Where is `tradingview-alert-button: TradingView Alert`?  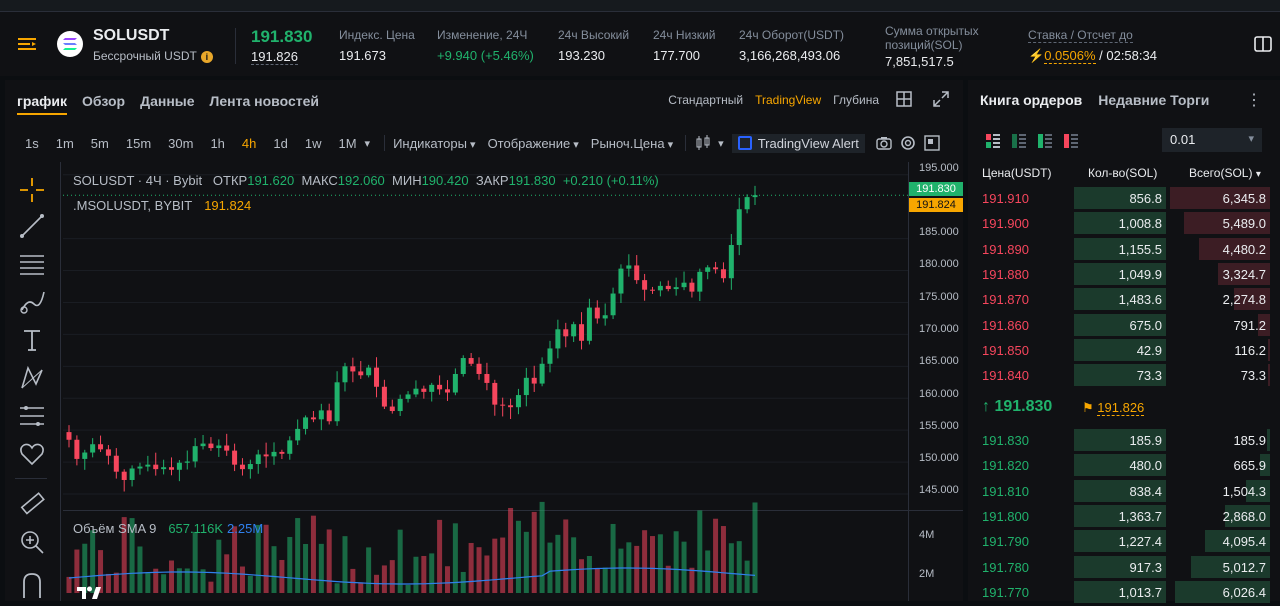 tradingview-alert-button: TradingView Alert is located at coordinates (798, 143).